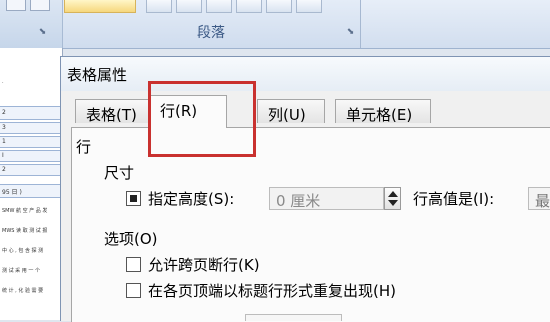 This screenshot has height=322, width=550. I want to click on dialog-title: 表格属性, so click(97, 75).